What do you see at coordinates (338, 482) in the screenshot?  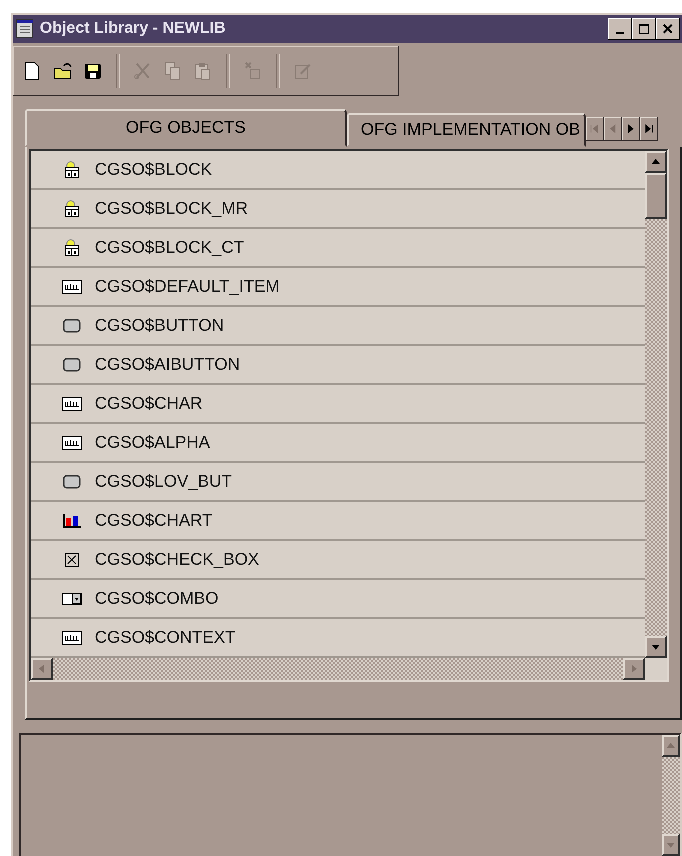 I see `list-item: CGSO$LOV_BUT` at bounding box center [338, 482].